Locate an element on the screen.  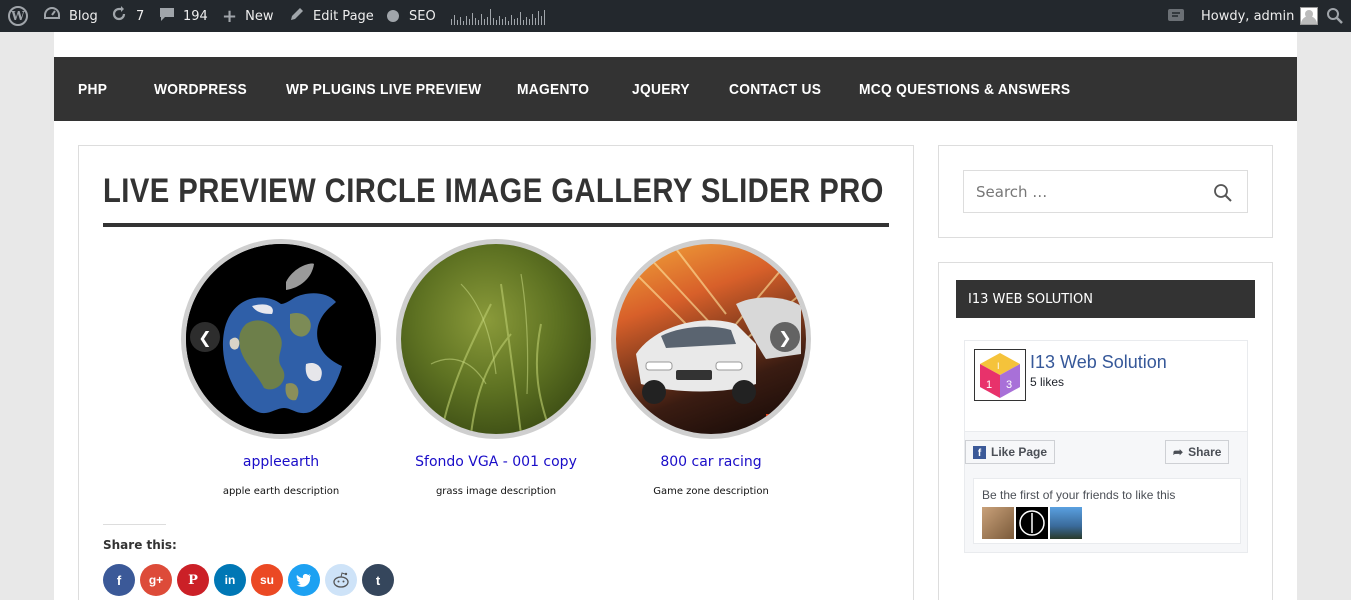
nav-item-contact-us: CONTACT US is located at coordinates (775, 89).